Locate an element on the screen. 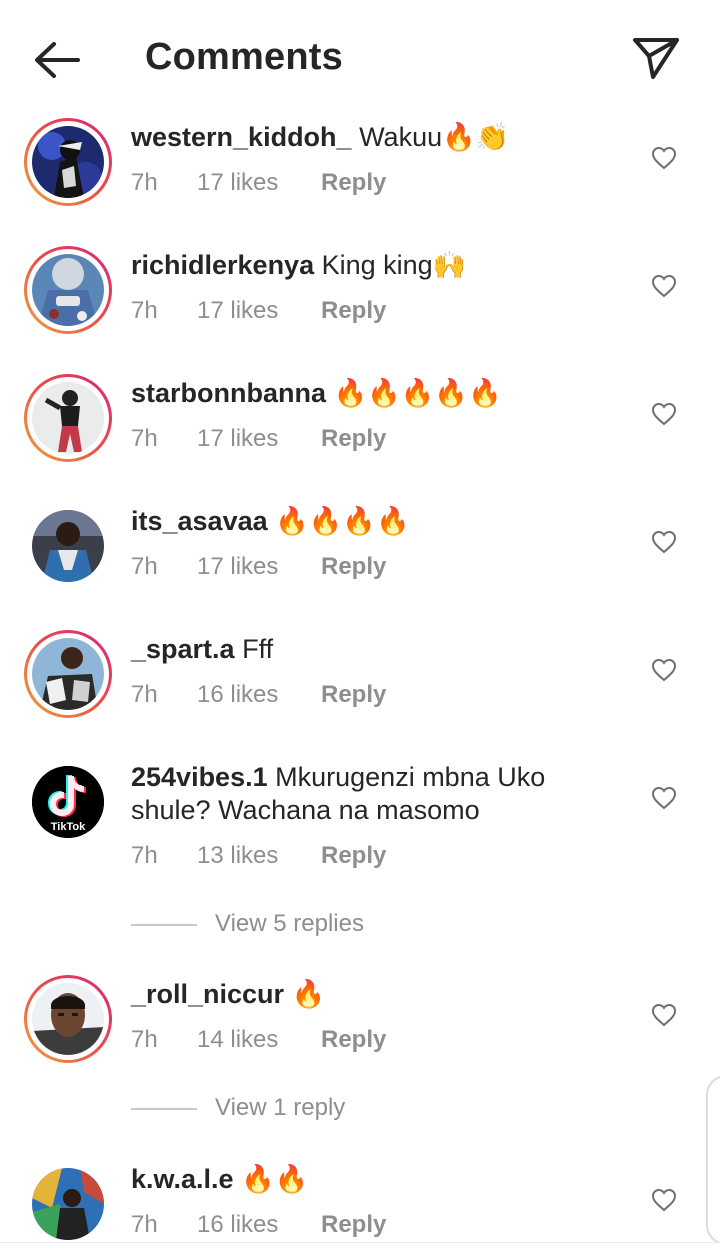 This screenshot has height=1257, width=720. comment-body: King king🙌 is located at coordinates (394, 265).